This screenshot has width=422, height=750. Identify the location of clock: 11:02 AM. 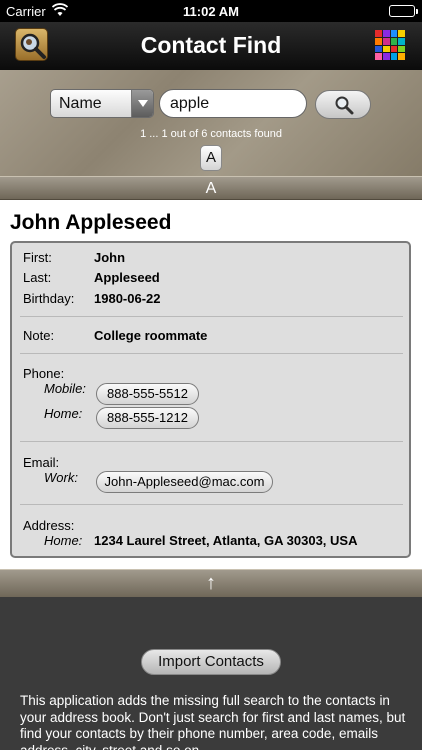
(211, 11).